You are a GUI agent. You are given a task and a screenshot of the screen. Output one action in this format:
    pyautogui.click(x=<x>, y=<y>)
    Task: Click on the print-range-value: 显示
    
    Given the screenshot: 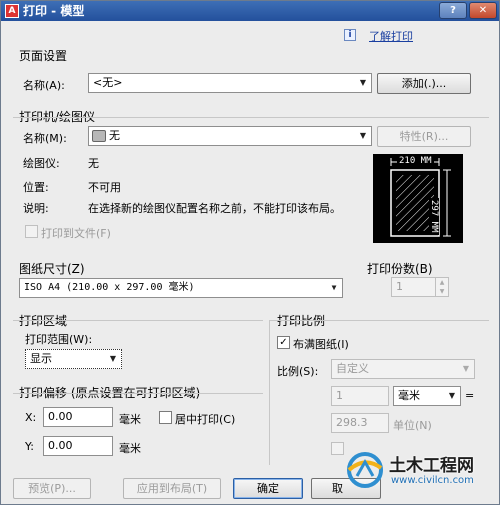 What is the action you would take?
    pyautogui.click(x=41, y=358)
    